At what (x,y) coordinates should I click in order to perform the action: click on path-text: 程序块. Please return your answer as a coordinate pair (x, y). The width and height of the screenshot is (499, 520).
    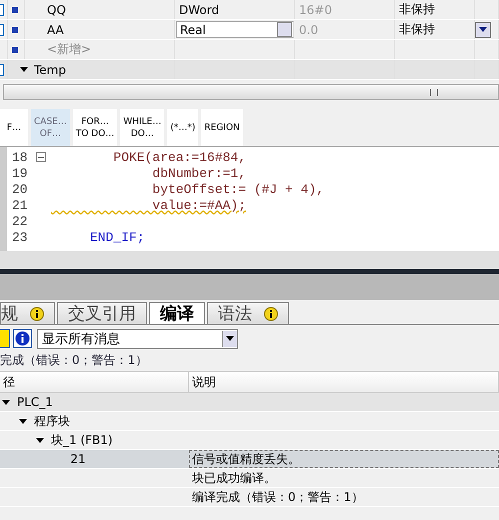
    Looking at the image, I should click on (52, 421).